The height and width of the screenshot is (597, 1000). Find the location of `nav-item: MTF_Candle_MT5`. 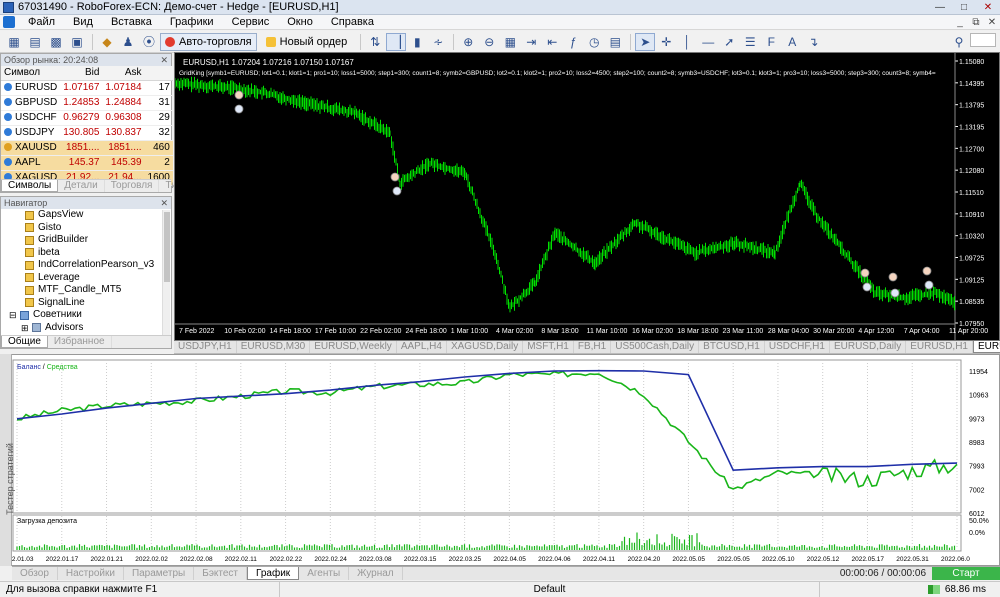

nav-item: MTF_Candle_MT5 is located at coordinates (98, 290).